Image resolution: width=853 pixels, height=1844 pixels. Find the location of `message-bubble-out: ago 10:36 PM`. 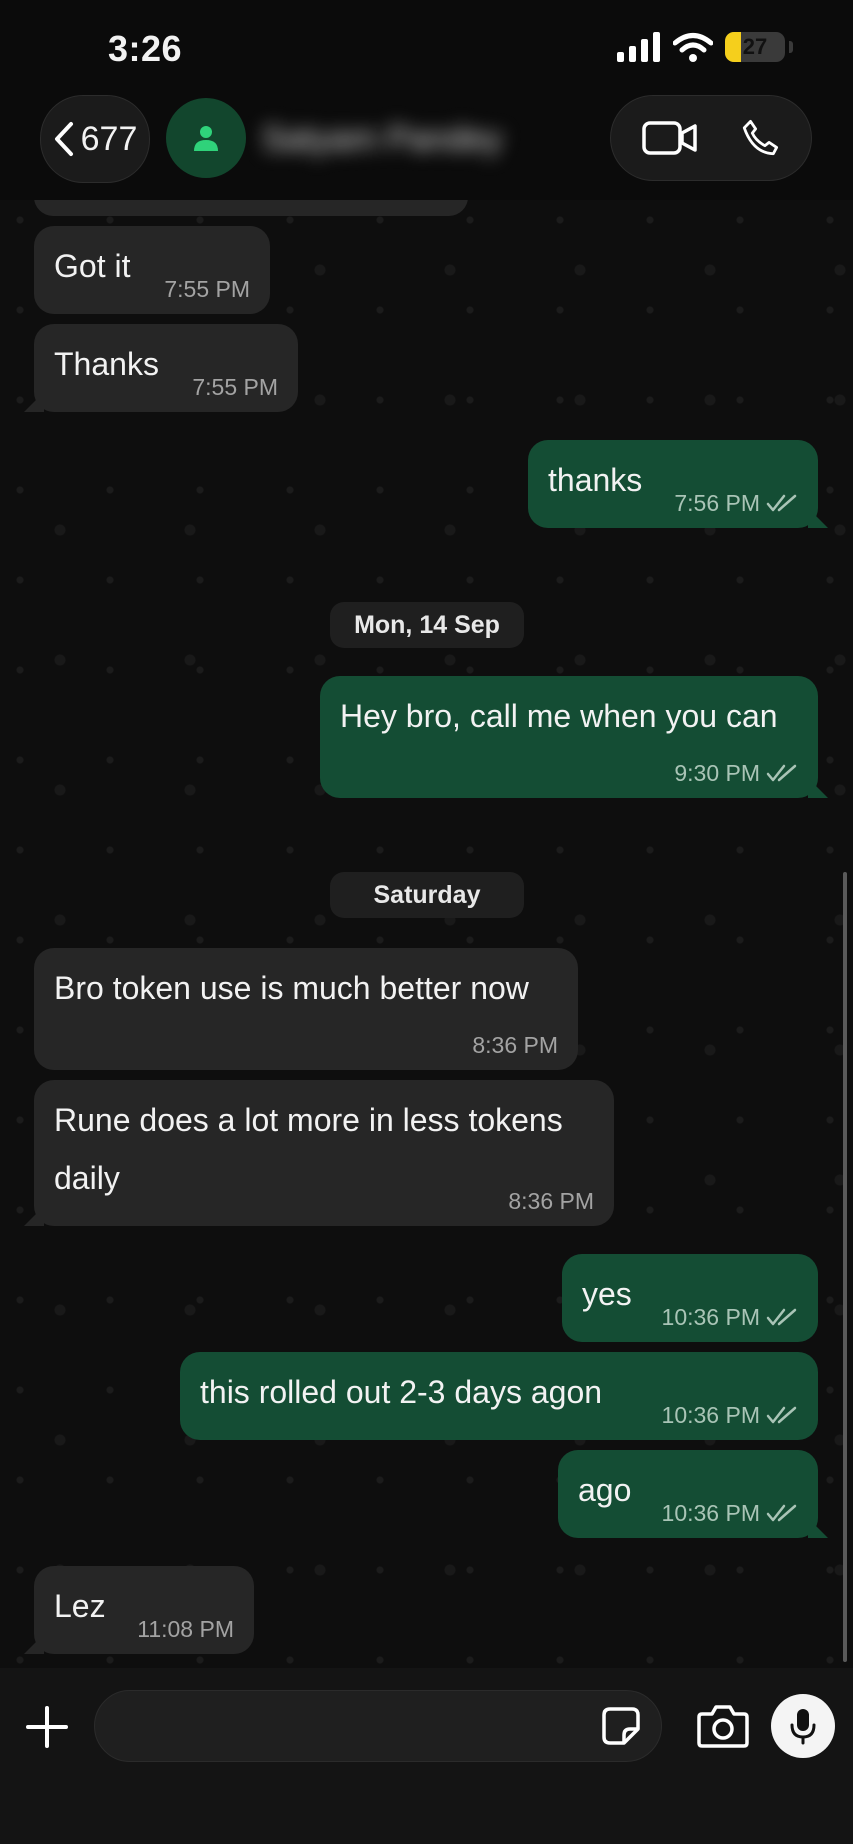

message-bubble-out: ago 10:36 PM is located at coordinates (688, 1494).